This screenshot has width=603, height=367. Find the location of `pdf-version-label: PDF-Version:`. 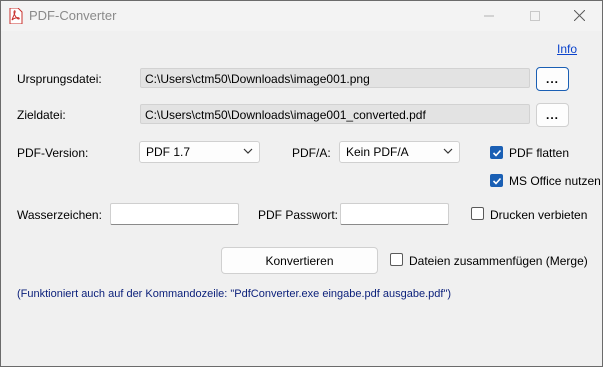

pdf-version-label: PDF-Version: is located at coordinates (53, 153).